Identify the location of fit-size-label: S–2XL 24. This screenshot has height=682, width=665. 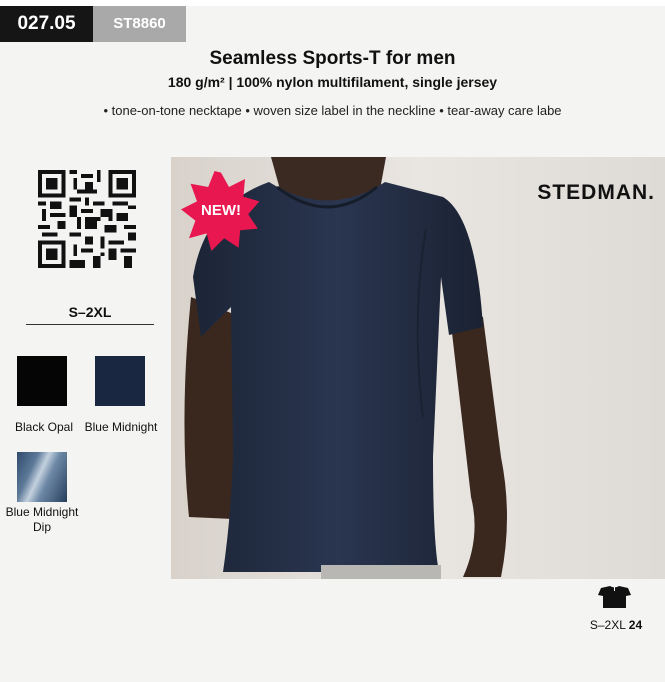
(616, 625).